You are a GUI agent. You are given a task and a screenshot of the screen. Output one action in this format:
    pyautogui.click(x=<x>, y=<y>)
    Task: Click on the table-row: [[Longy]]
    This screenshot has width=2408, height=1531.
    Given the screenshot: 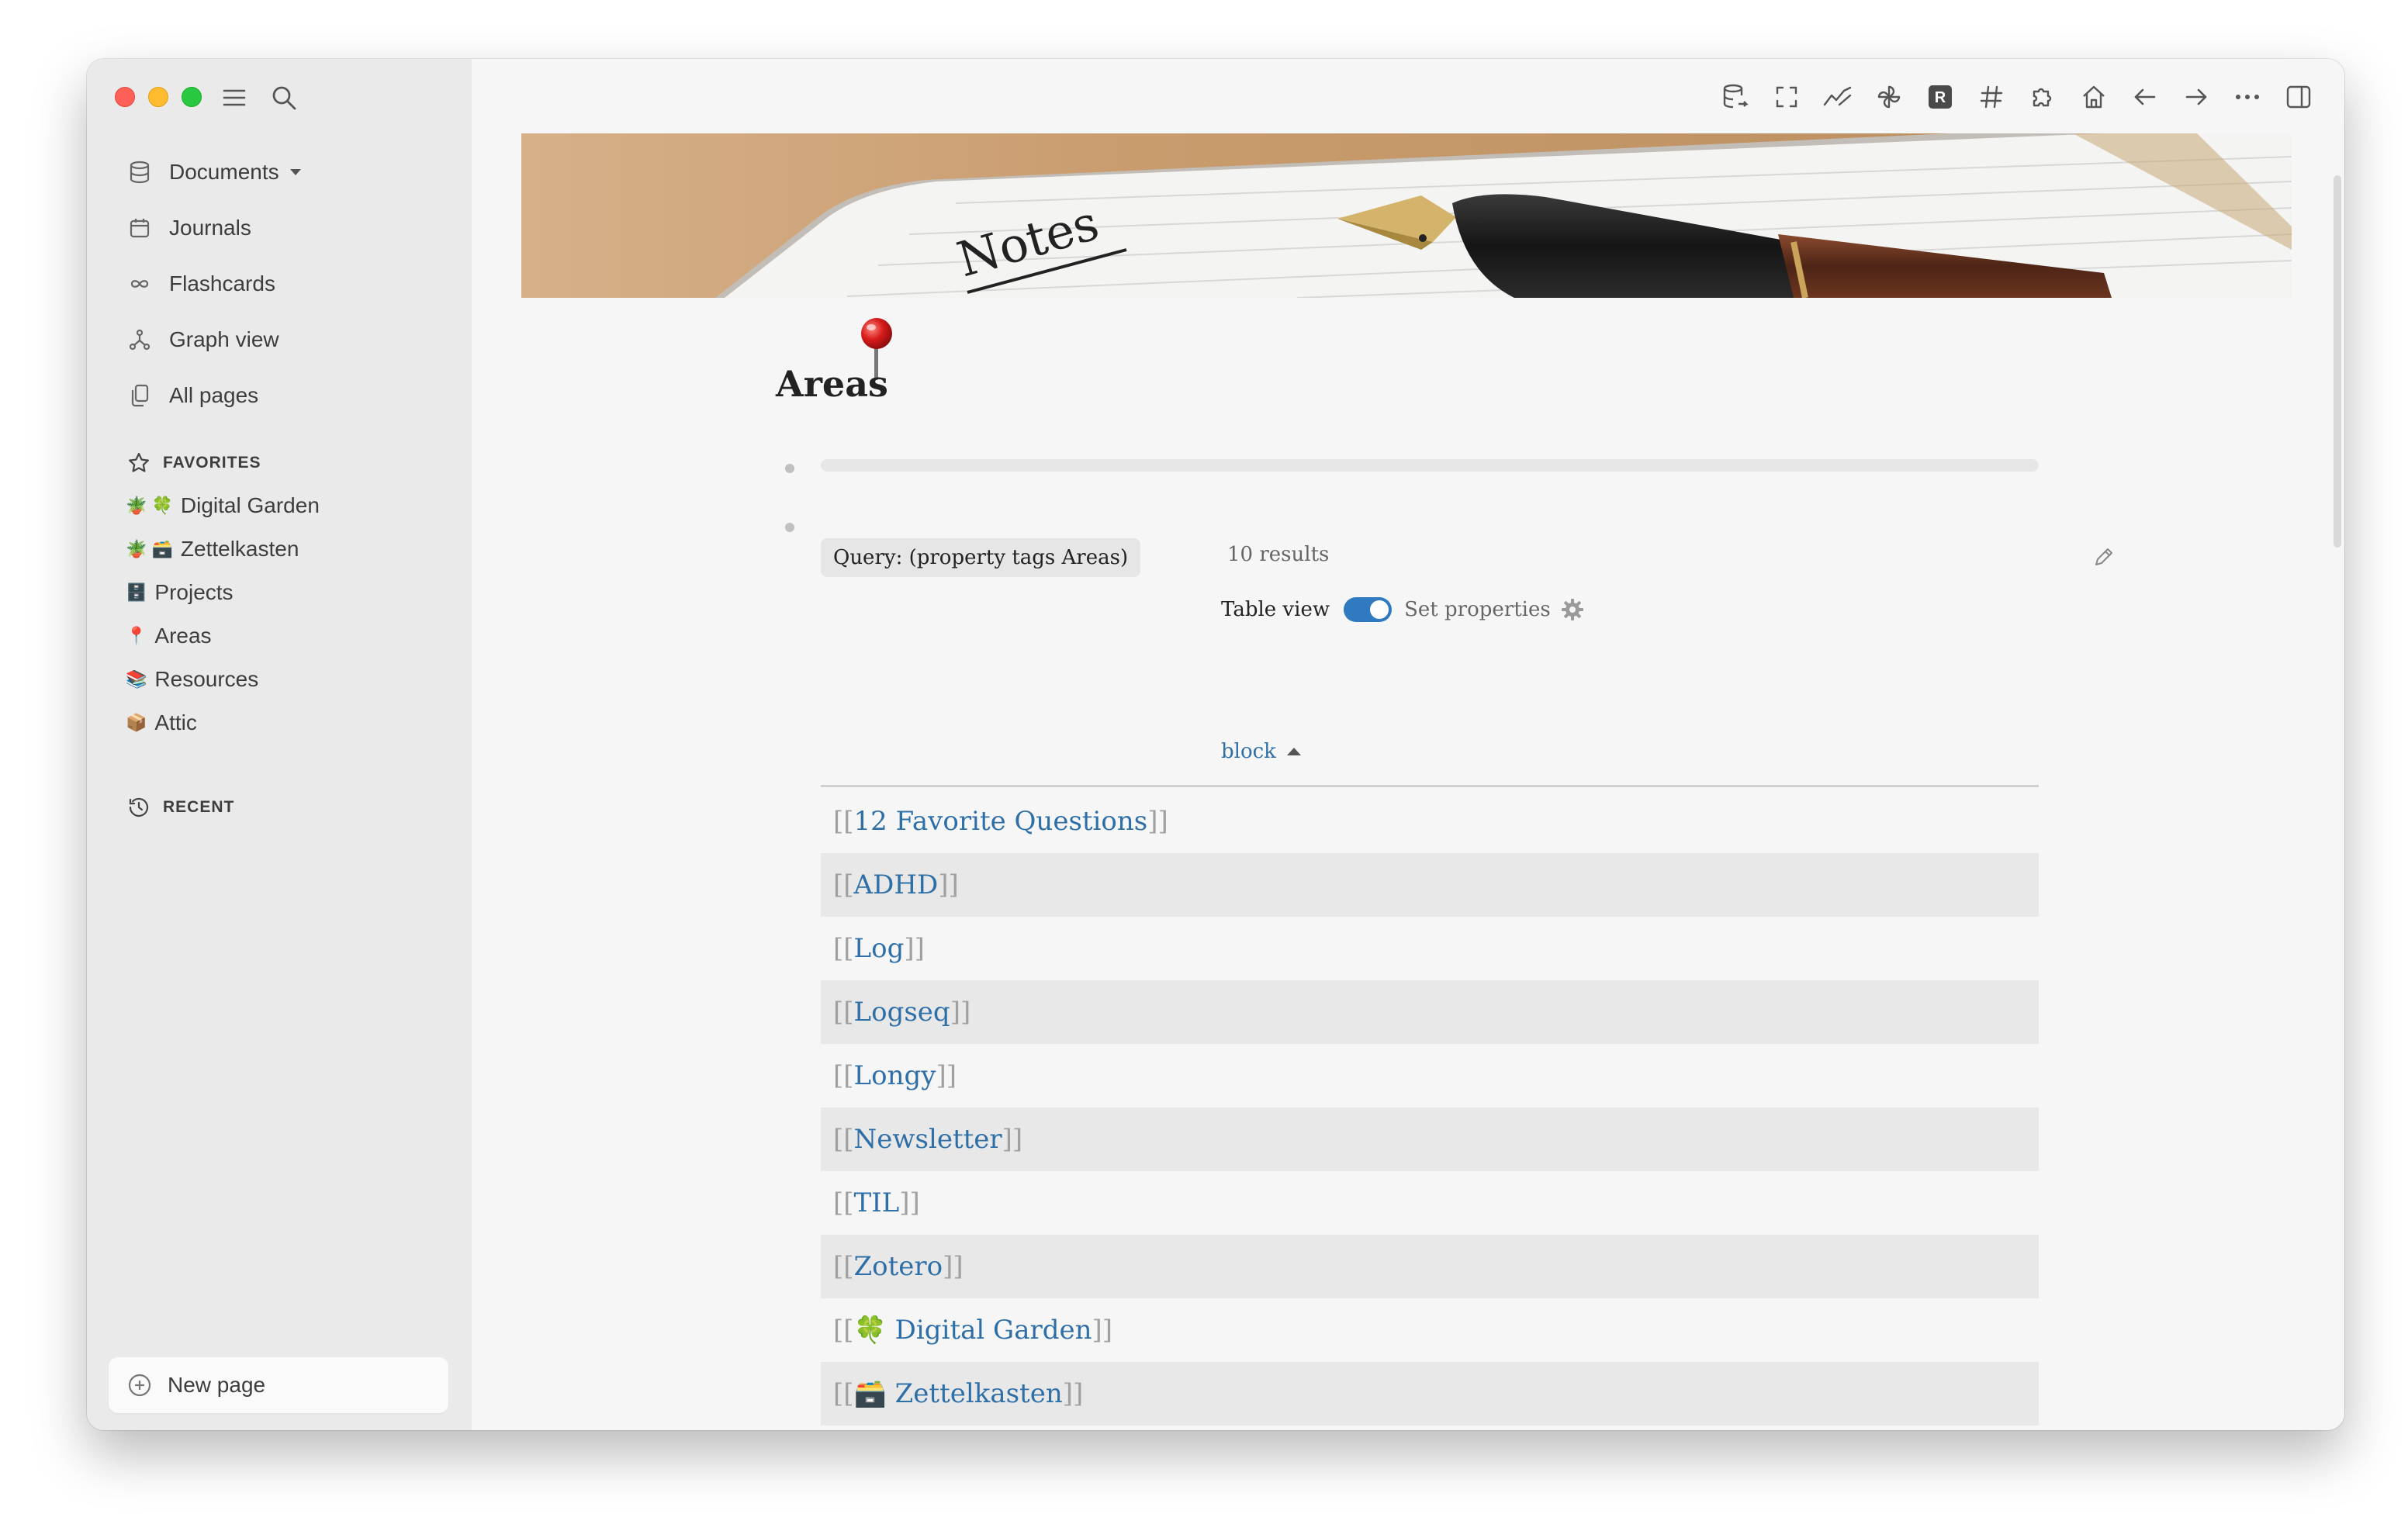 What is the action you would take?
    pyautogui.click(x=1430, y=1076)
    